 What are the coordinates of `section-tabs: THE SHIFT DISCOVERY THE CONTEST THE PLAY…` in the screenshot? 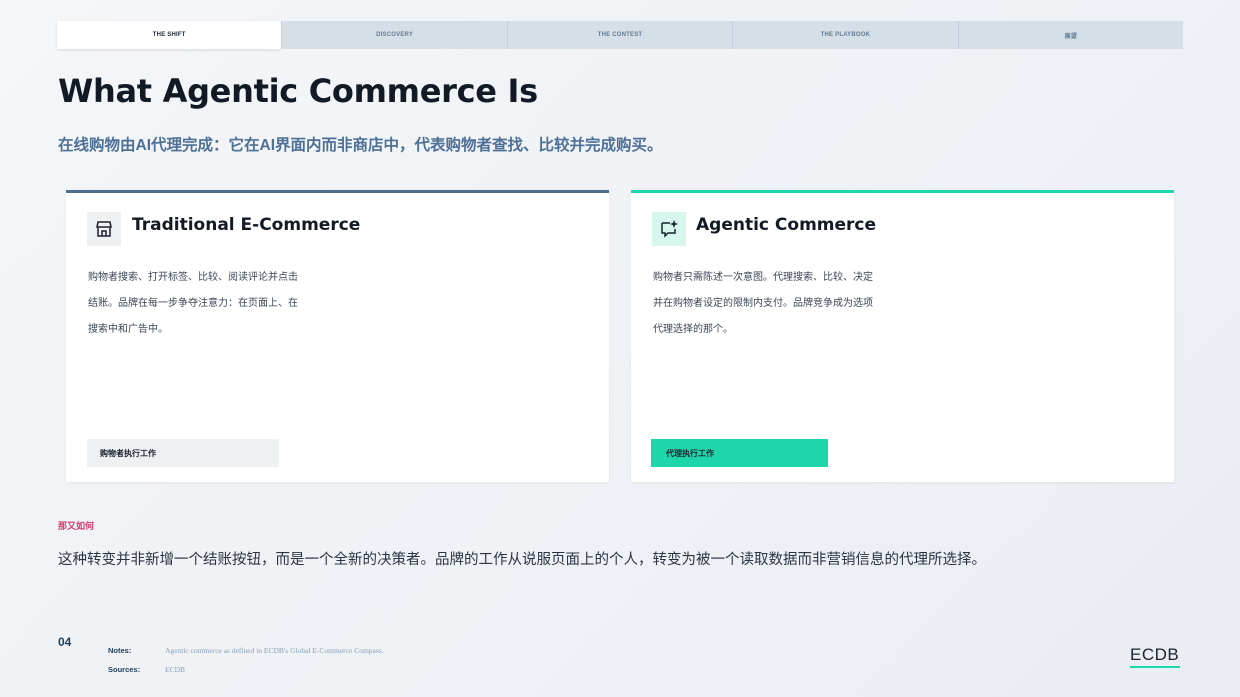 It's located at (620, 35).